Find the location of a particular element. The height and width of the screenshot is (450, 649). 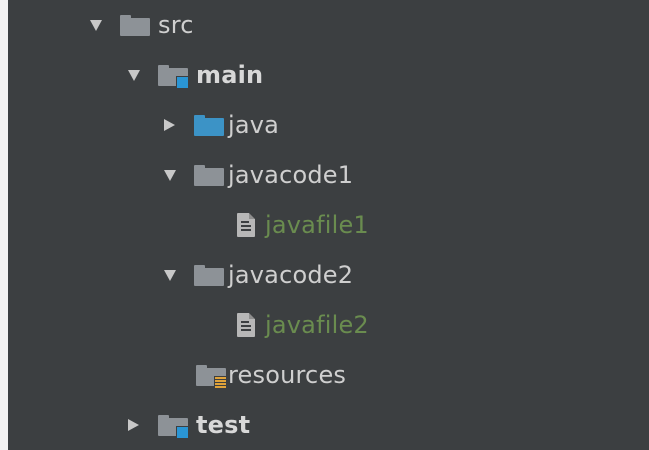

source-root-folder-icon is located at coordinates (173, 76).